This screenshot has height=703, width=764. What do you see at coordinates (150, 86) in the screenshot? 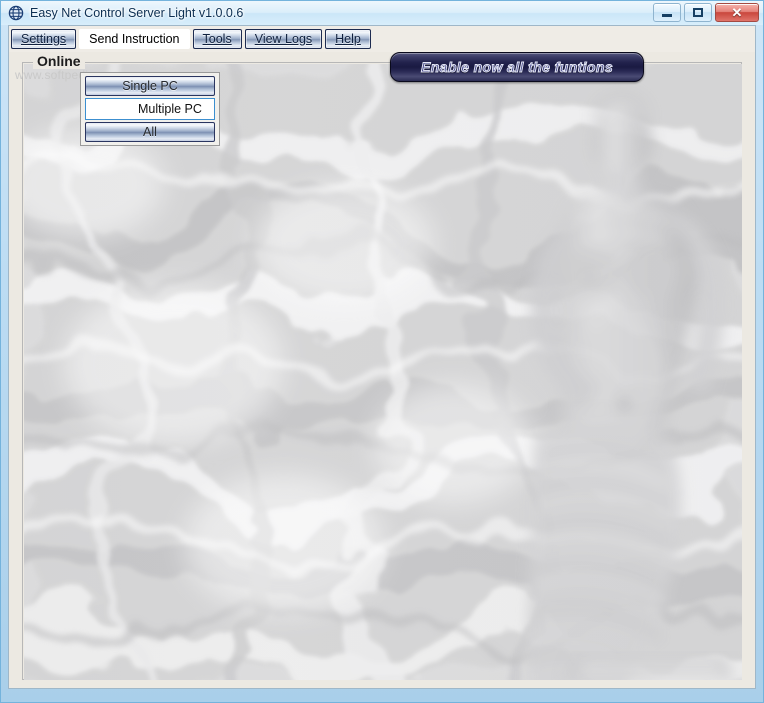
I see `dropdown-item-single-pc: Single PC` at bounding box center [150, 86].